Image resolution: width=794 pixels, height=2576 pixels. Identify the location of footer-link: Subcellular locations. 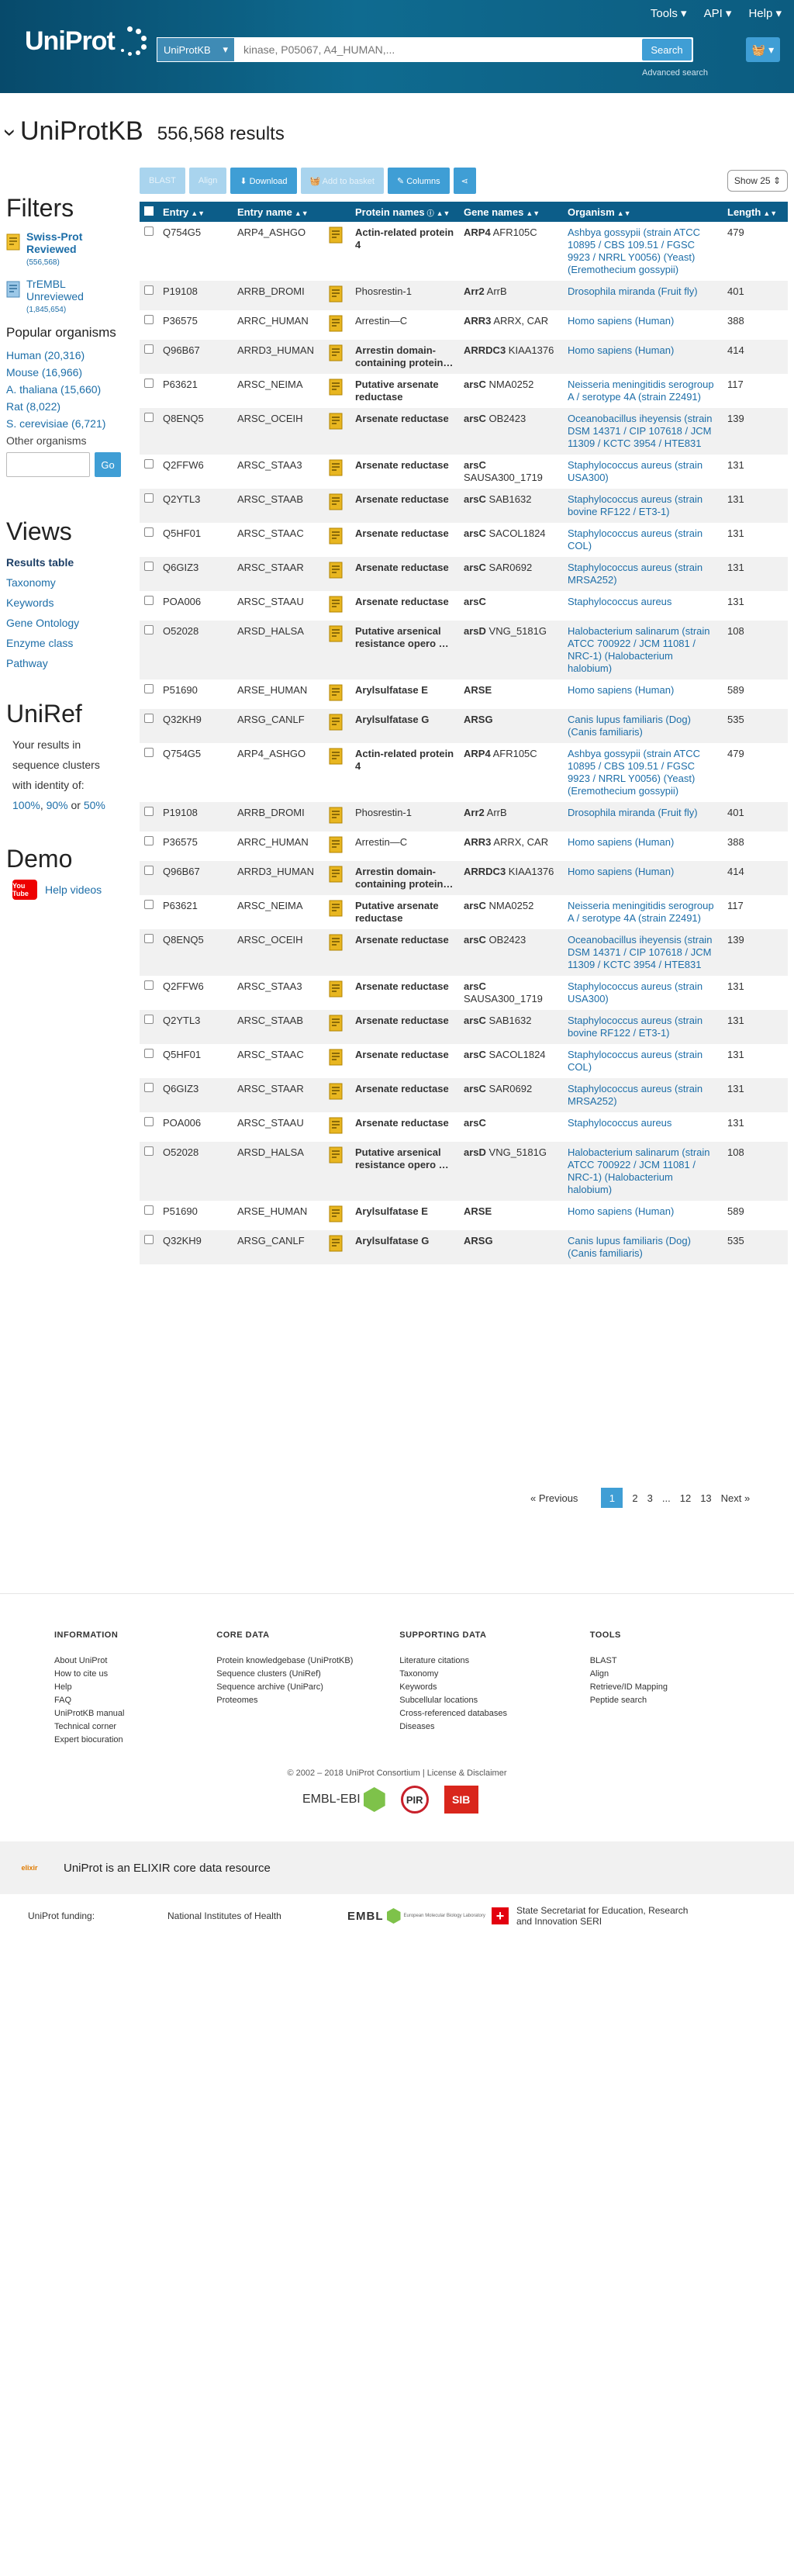
(494, 1700).